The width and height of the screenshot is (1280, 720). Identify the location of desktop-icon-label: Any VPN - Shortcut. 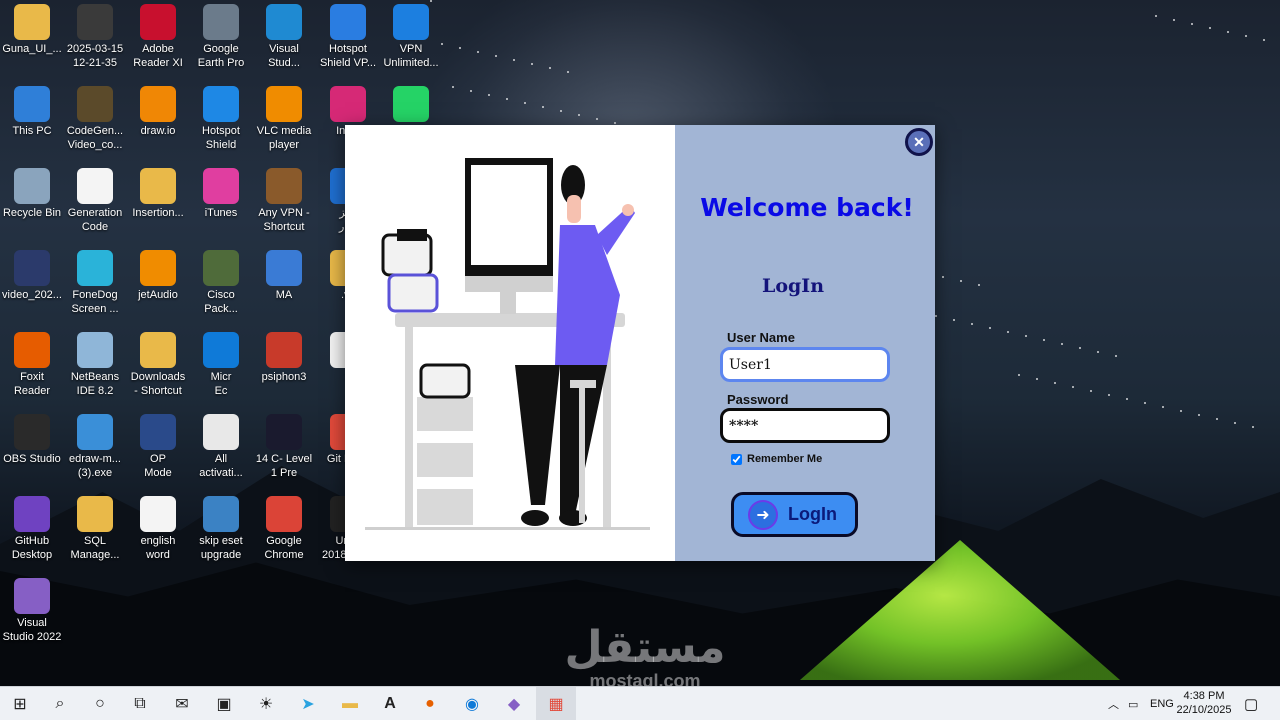
(284, 220).